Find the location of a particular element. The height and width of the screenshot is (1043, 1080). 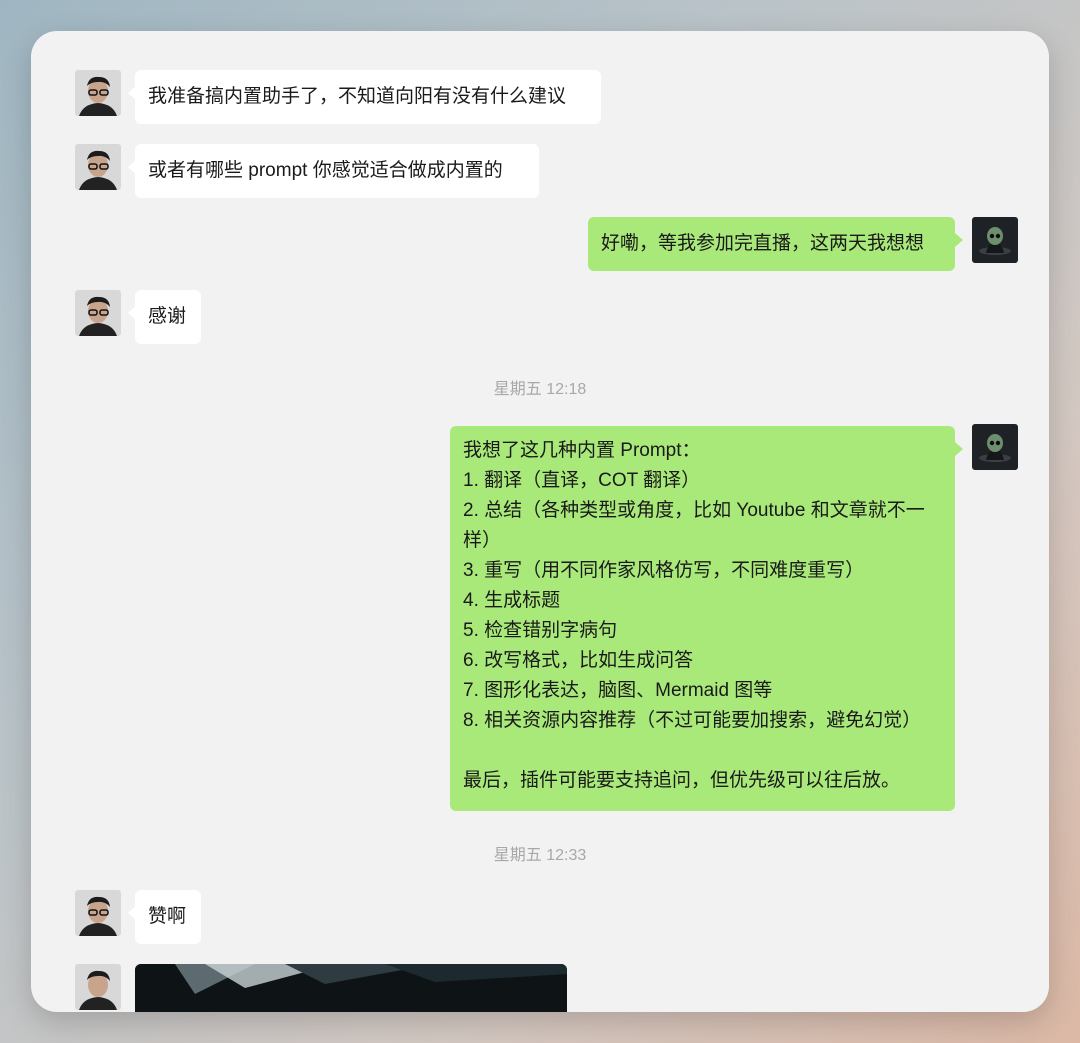

message-line is located at coordinates (702, 751).